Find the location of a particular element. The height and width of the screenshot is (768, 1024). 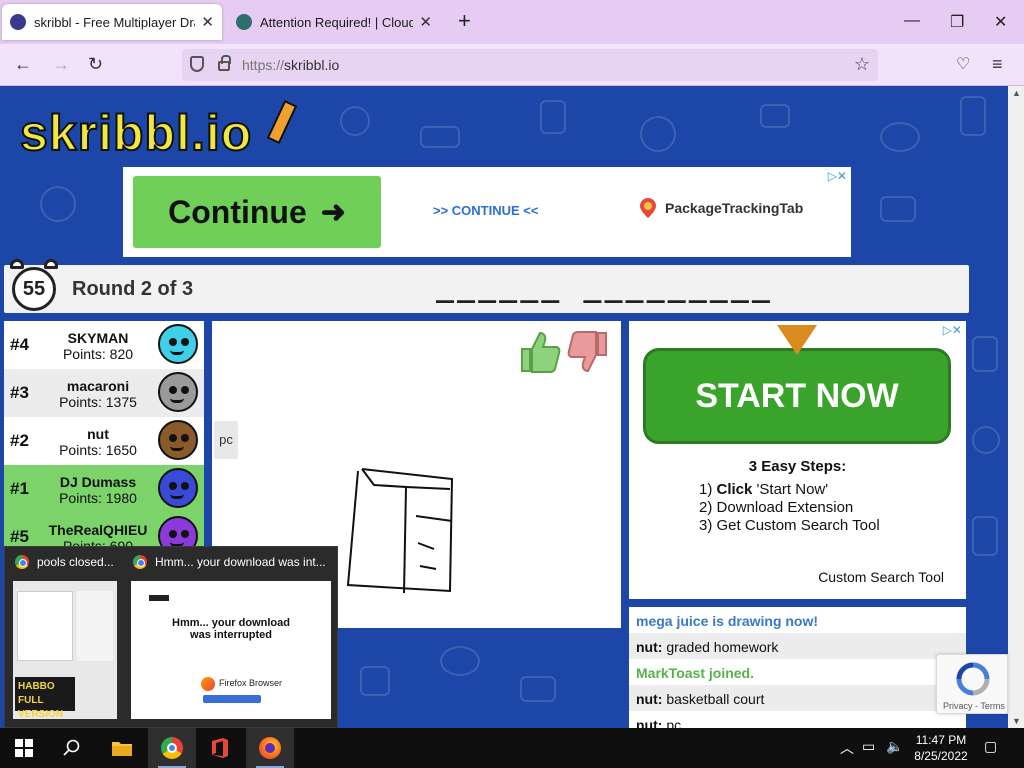

network-icon: ▭ is located at coordinates (868, 746).